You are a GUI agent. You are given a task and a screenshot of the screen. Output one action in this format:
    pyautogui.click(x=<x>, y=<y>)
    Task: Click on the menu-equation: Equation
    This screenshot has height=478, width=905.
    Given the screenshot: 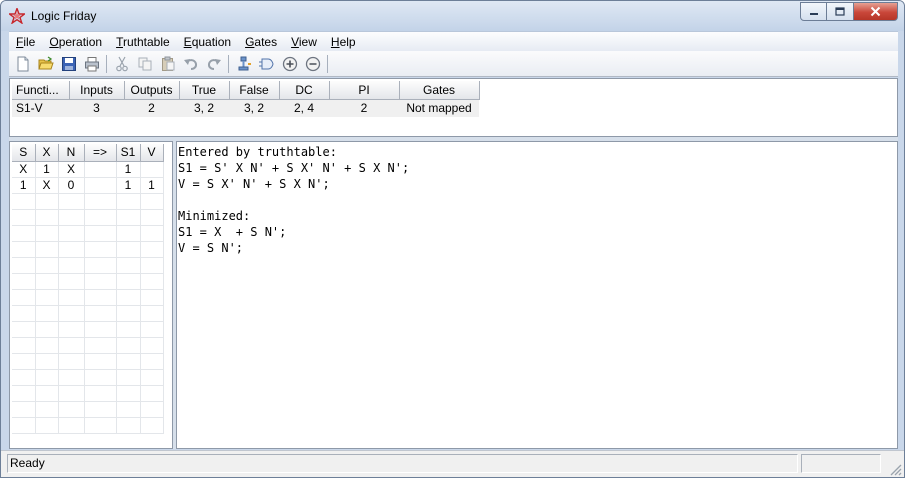 What is the action you would take?
    pyautogui.click(x=207, y=42)
    